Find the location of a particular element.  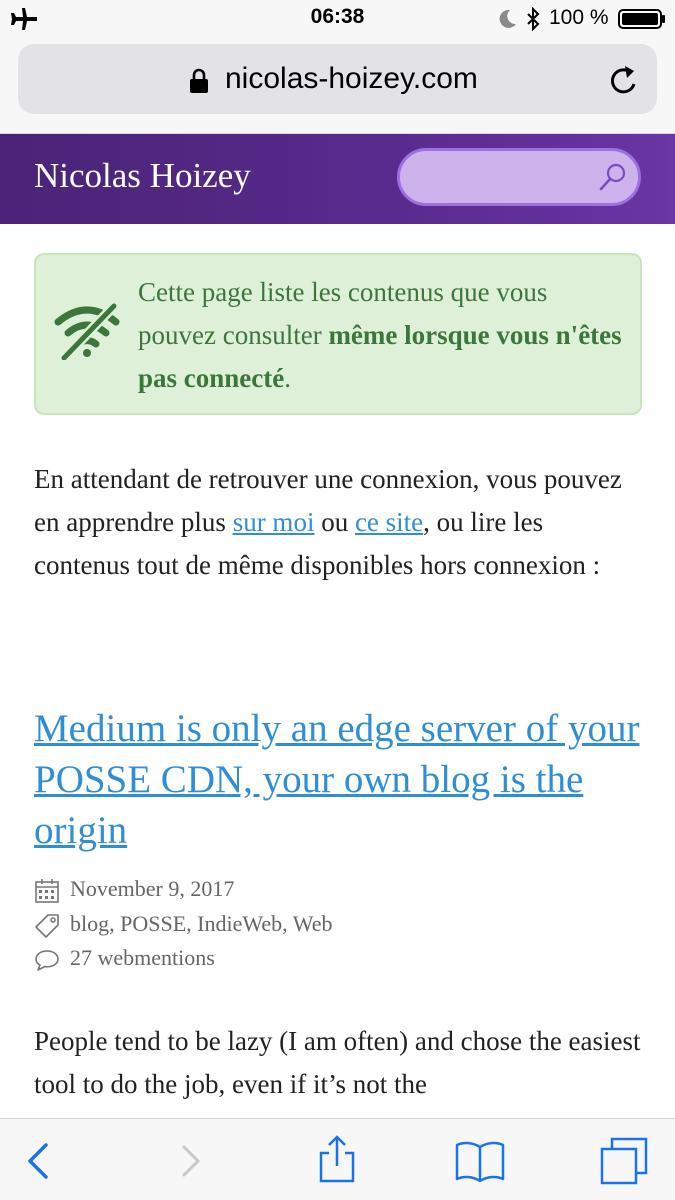

forward-icon is located at coordinates (190, 1161).